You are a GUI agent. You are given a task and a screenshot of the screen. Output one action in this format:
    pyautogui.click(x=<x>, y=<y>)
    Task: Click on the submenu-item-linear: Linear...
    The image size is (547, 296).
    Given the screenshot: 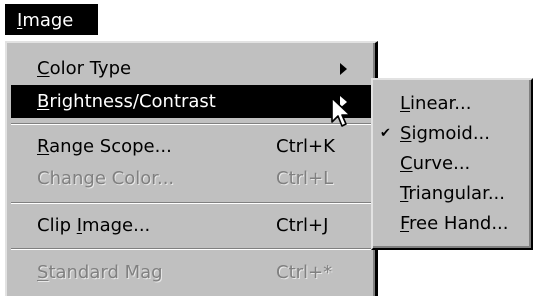 What is the action you would take?
    pyautogui.click(x=452, y=104)
    